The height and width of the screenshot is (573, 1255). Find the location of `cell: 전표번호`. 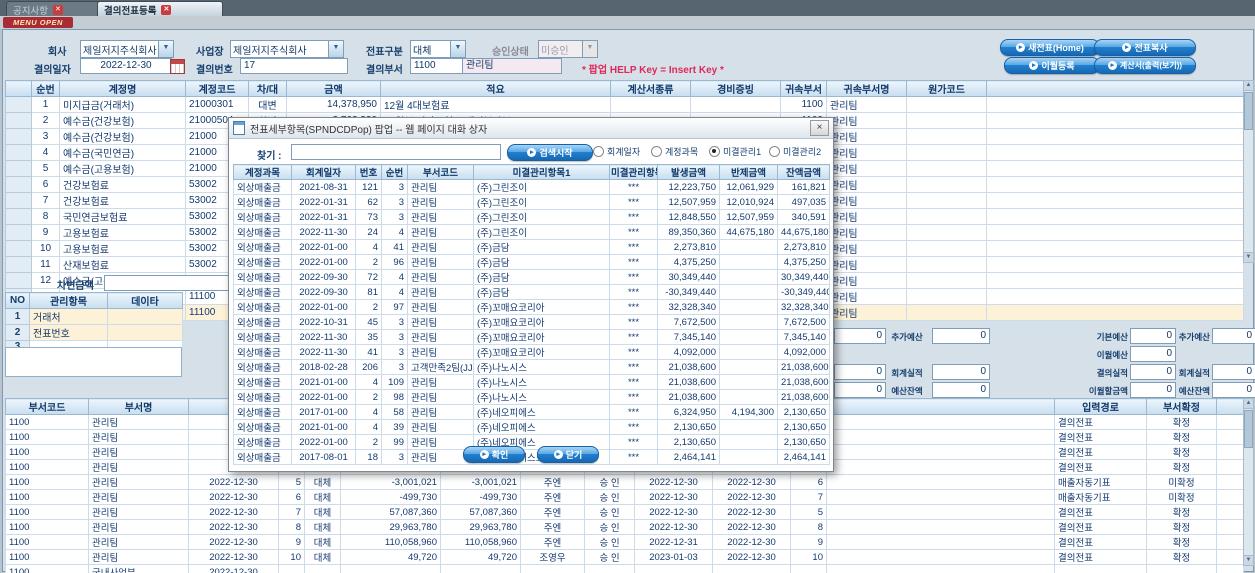

cell: 전표번호 is located at coordinates (68, 332).